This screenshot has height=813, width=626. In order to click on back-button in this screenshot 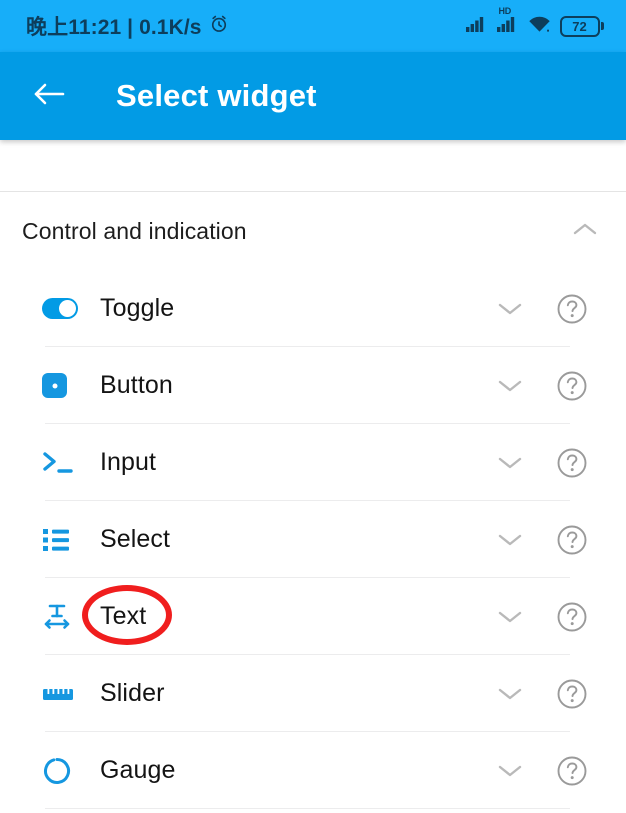, I will do `click(49, 96)`.